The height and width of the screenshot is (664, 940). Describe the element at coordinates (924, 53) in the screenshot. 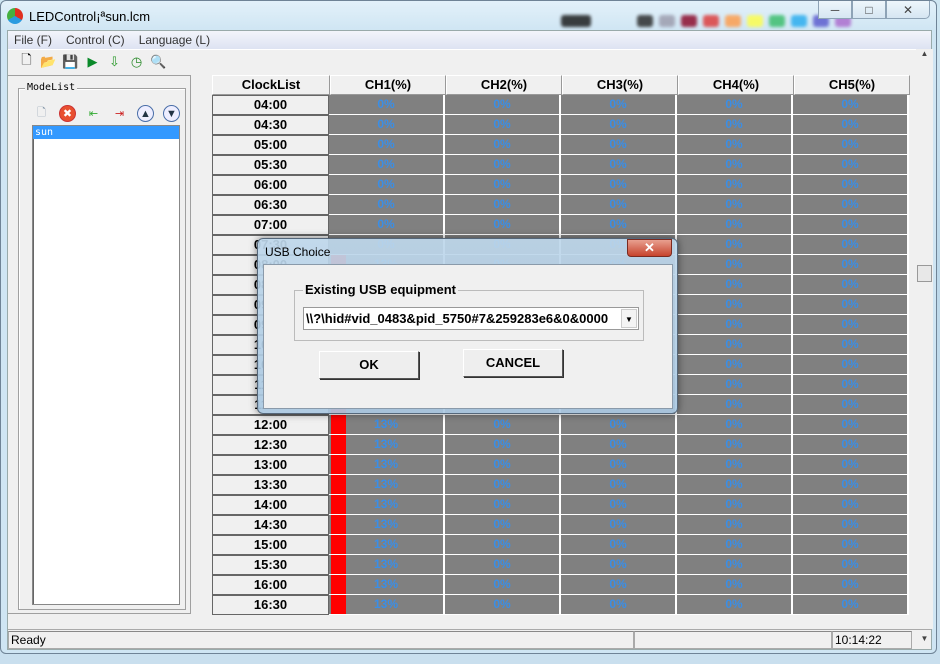

I see `scroll-up-icon: ▲` at that location.